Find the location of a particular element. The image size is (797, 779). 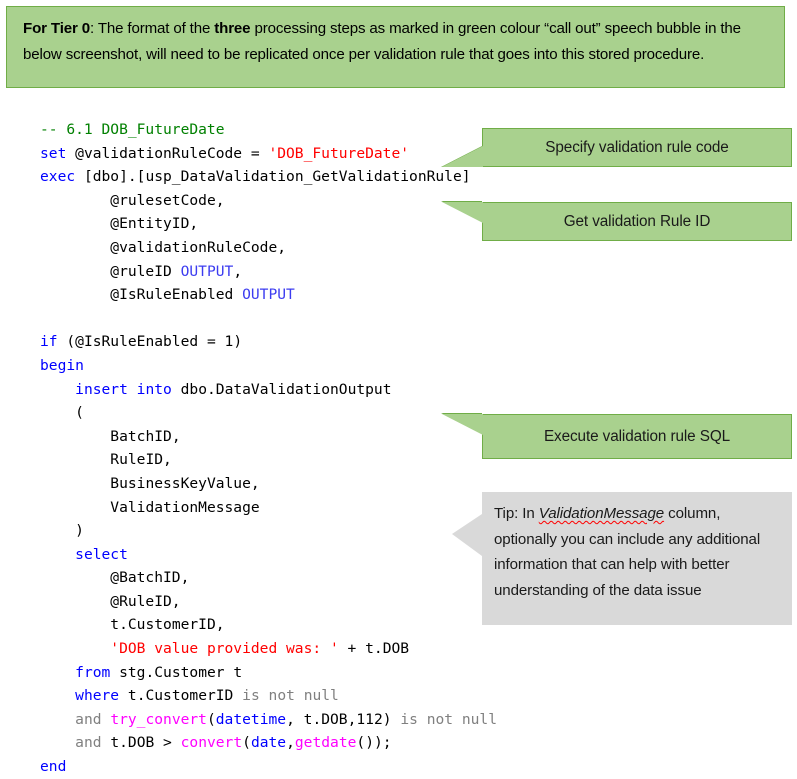

code-line: if (@IsRuleEnabled = 1) is located at coordinates (141, 342).